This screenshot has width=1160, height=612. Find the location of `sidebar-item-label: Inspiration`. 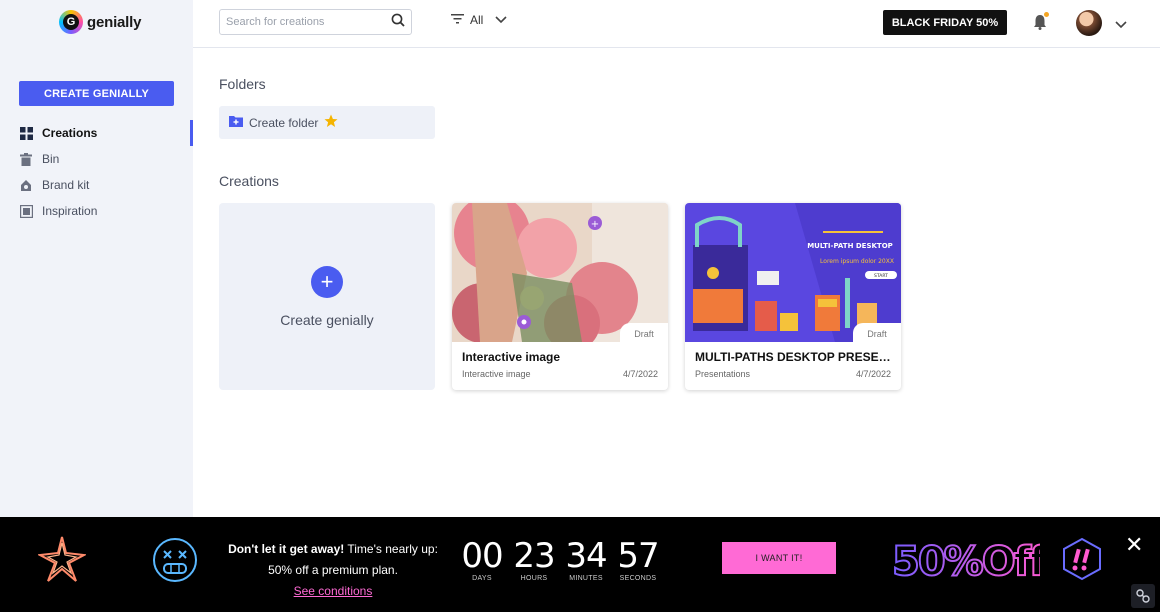

sidebar-item-label: Inspiration is located at coordinates (70, 211).